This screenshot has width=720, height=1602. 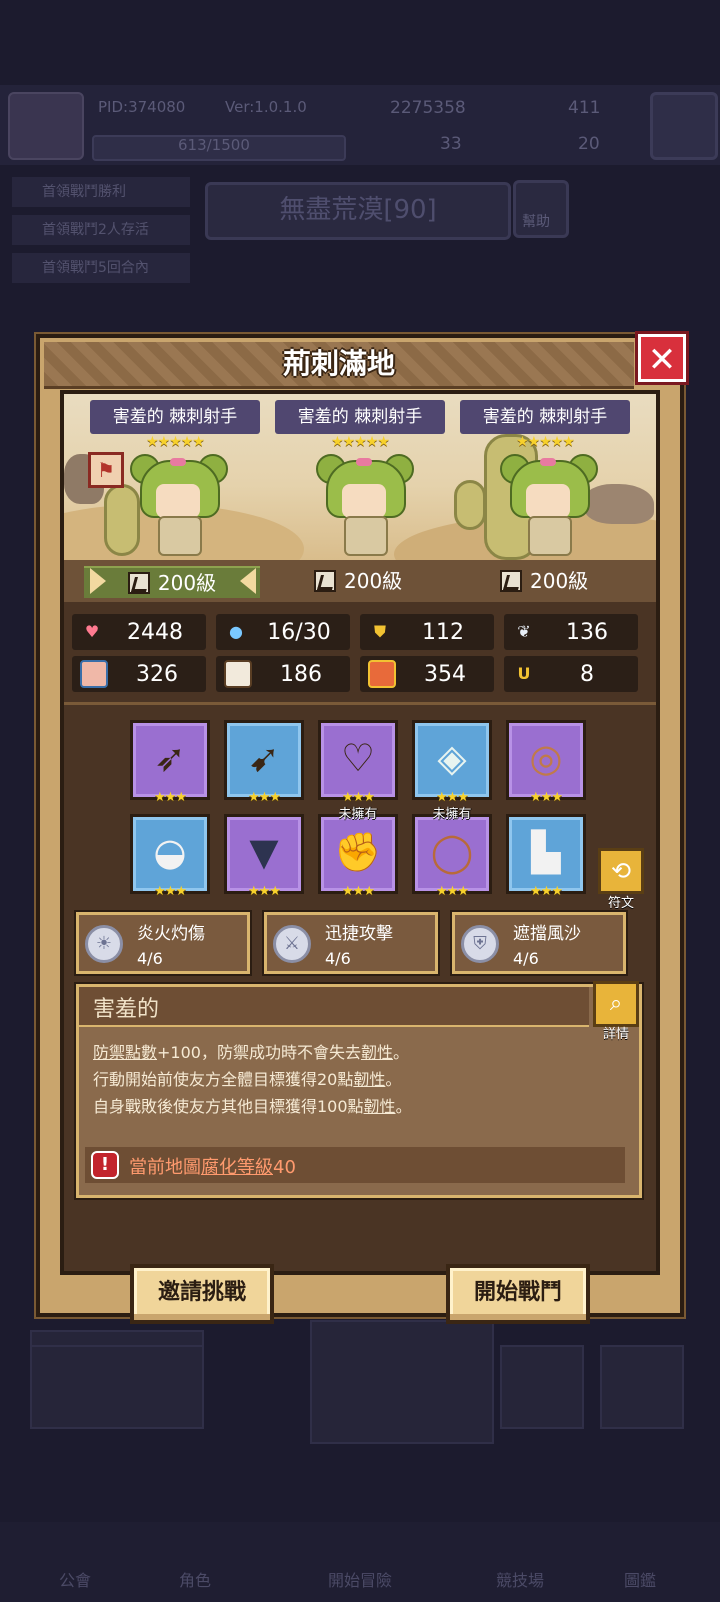 What do you see at coordinates (358, 853) in the screenshot?
I see `gauntlet-icon: 未擁有 ✊ ★★★` at bounding box center [358, 853].